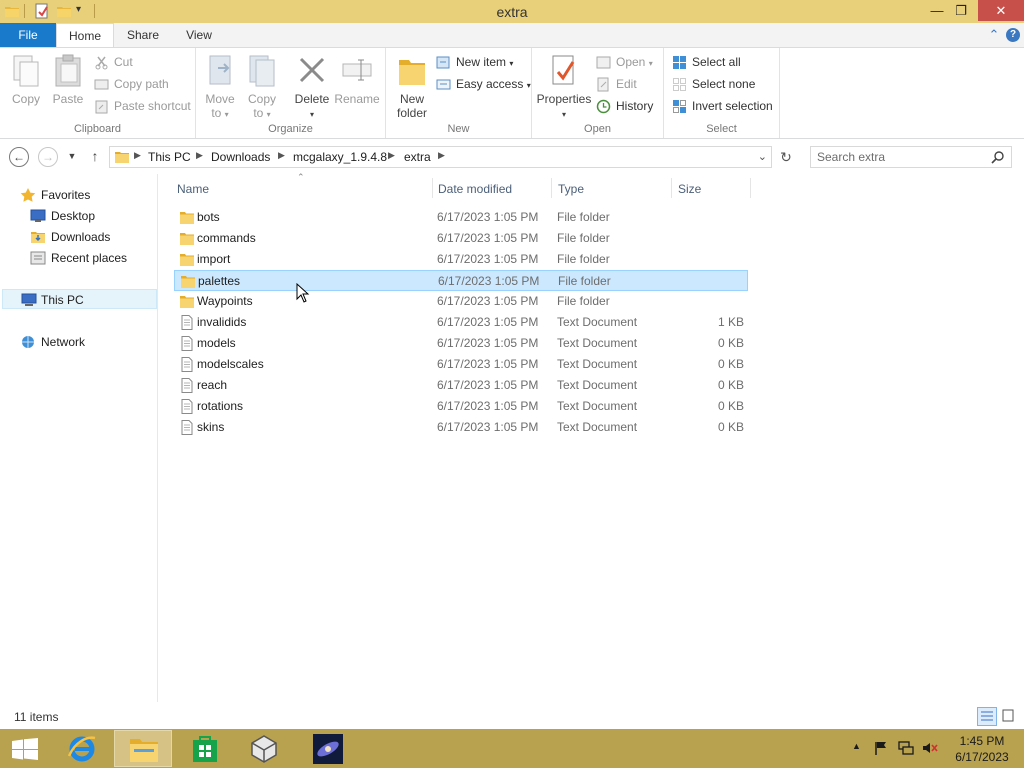 Image resolution: width=1024 pixels, height=768 pixels. Describe the element at coordinates (143, 748) in the screenshot. I see `taskbar-file-explorer` at that location.